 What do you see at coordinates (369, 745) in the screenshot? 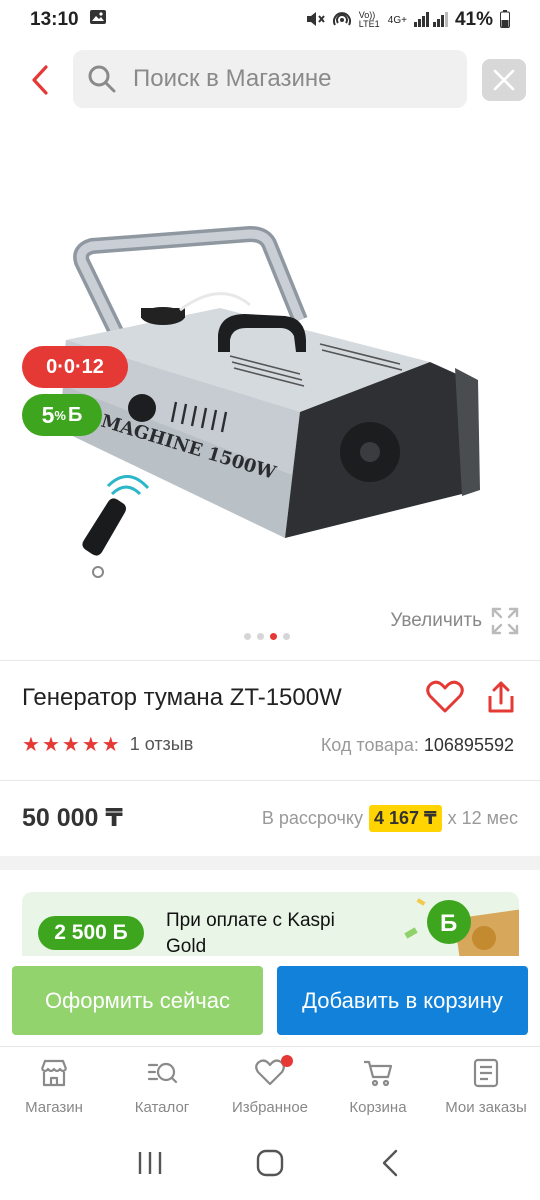
I see `product-code-label: Код товара:` at bounding box center [369, 745].